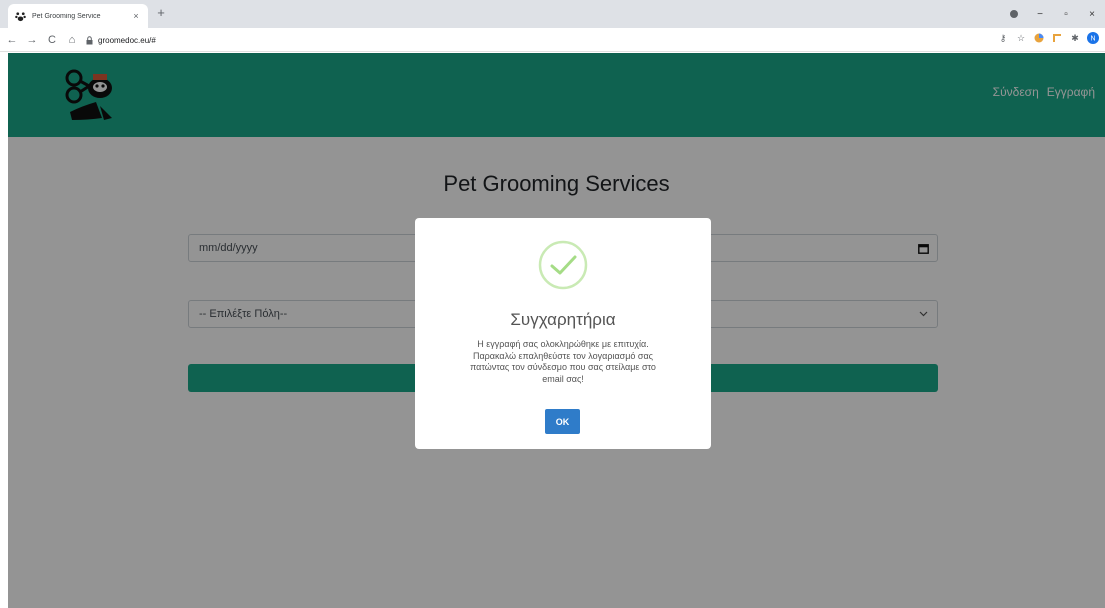  Describe the element at coordinates (136, 16) in the screenshot. I see `tab-close-icon: ×` at that location.